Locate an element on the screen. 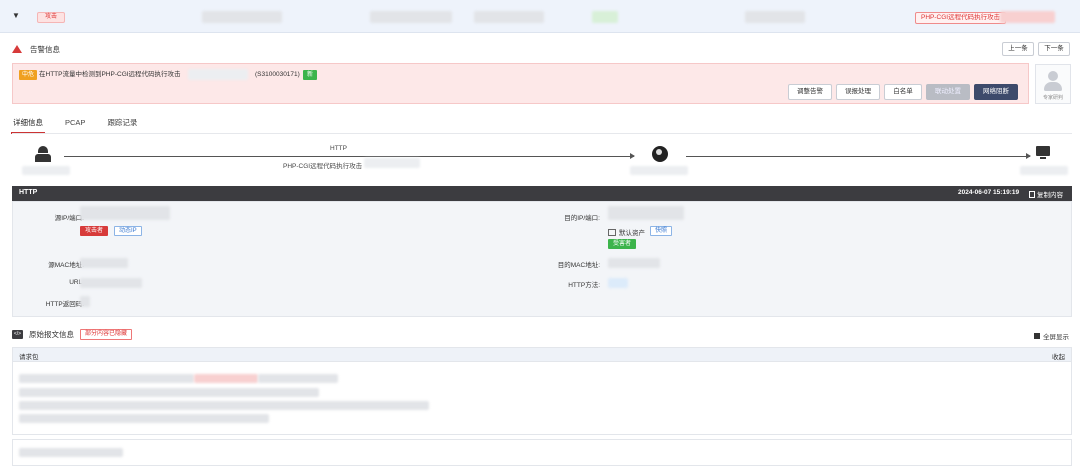  raw-message-title: </> 原始报文信息 部分内容已隐藏 is located at coordinates (72, 334).